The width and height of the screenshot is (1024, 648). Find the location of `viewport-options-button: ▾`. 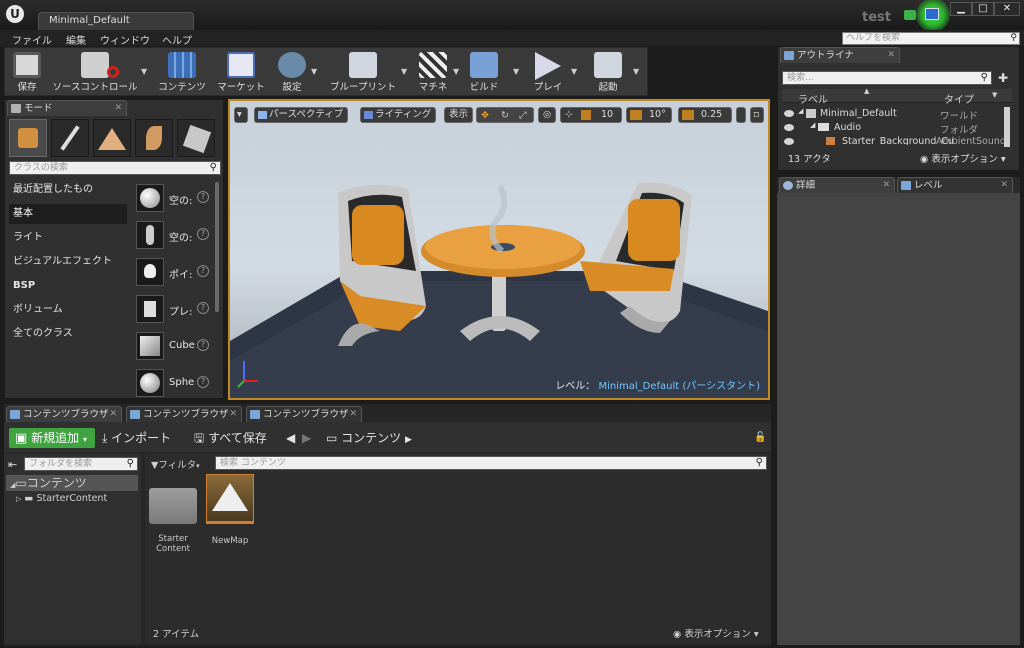

viewport-options-button: ▾ is located at coordinates (241, 115).